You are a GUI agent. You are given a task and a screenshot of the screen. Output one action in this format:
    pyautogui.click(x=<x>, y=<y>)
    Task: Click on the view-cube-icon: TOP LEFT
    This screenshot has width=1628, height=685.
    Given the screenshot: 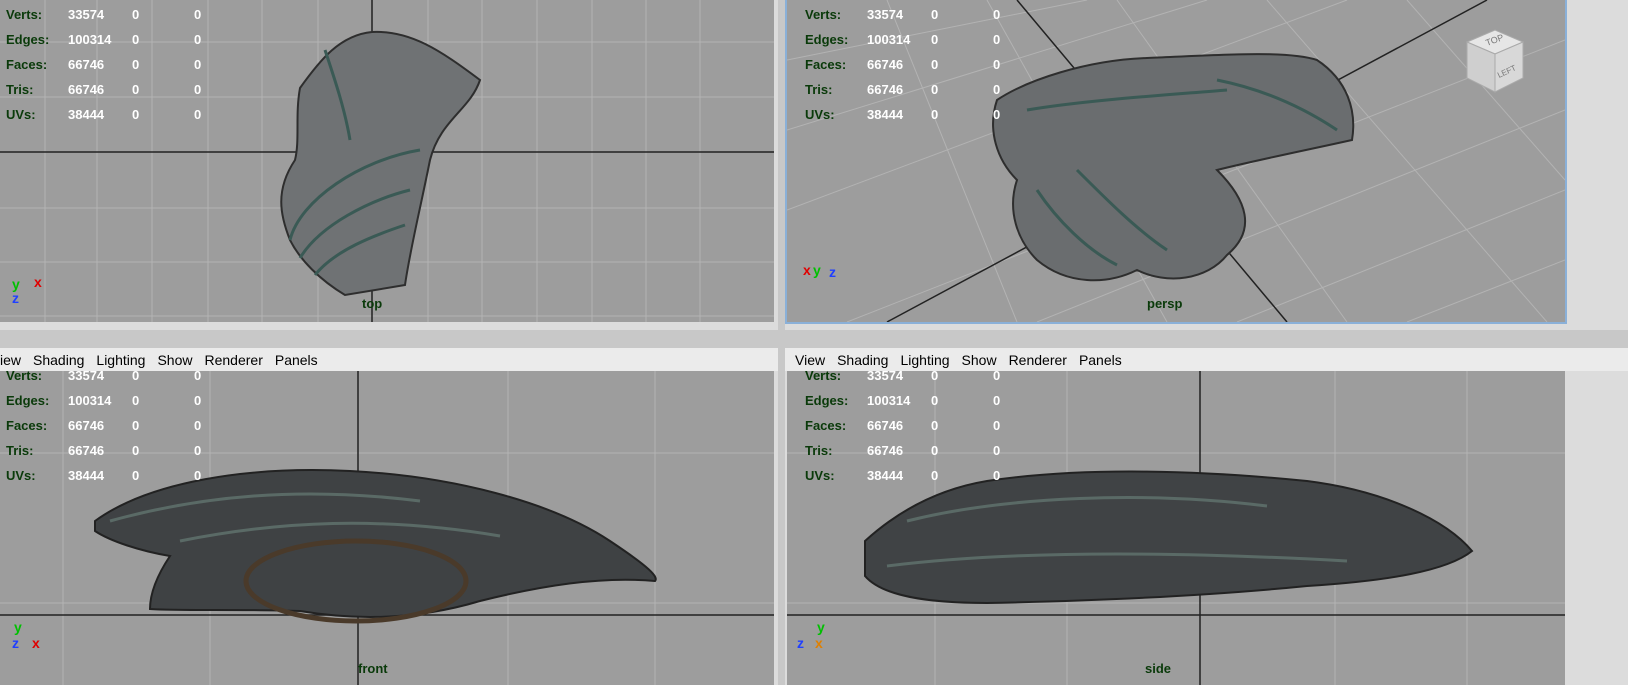 What is the action you would take?
    pyautogui.click(x=1497, y=60)
    